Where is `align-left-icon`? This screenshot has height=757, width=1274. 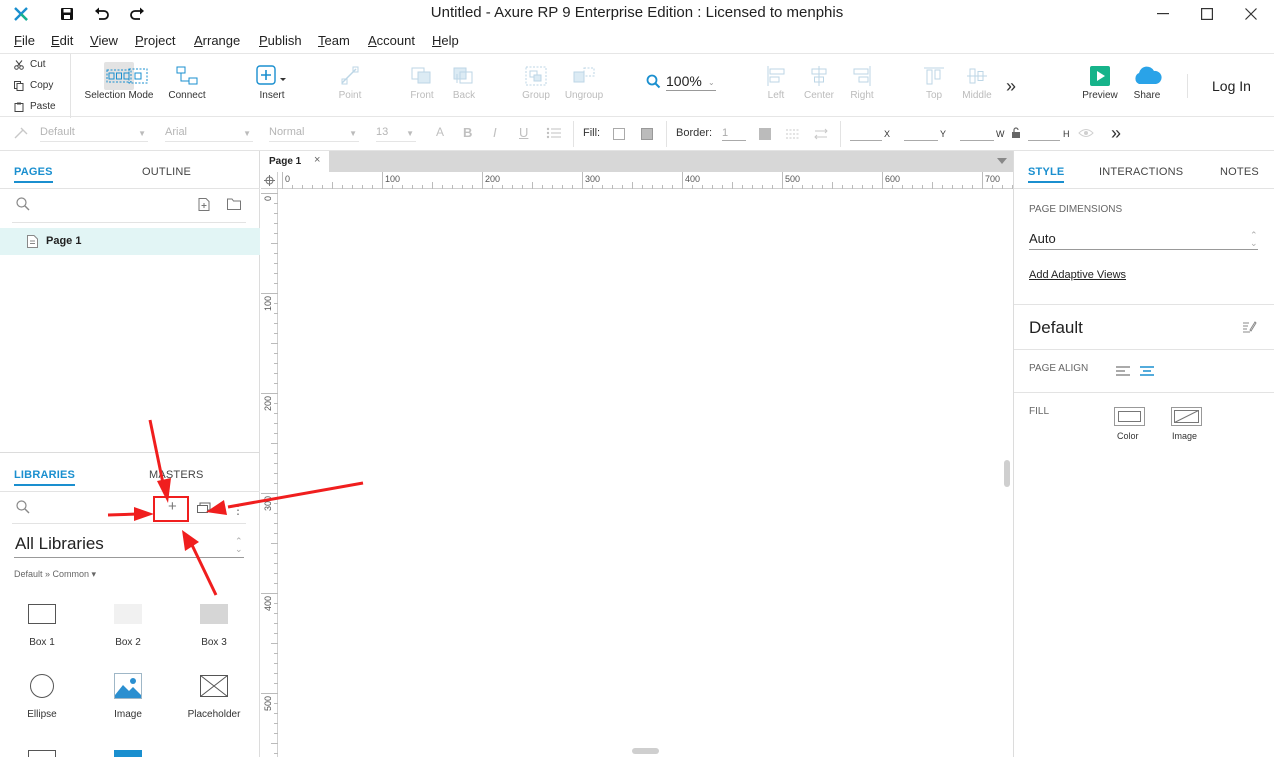 align-left-icon is located at coordinates (1123, 371).